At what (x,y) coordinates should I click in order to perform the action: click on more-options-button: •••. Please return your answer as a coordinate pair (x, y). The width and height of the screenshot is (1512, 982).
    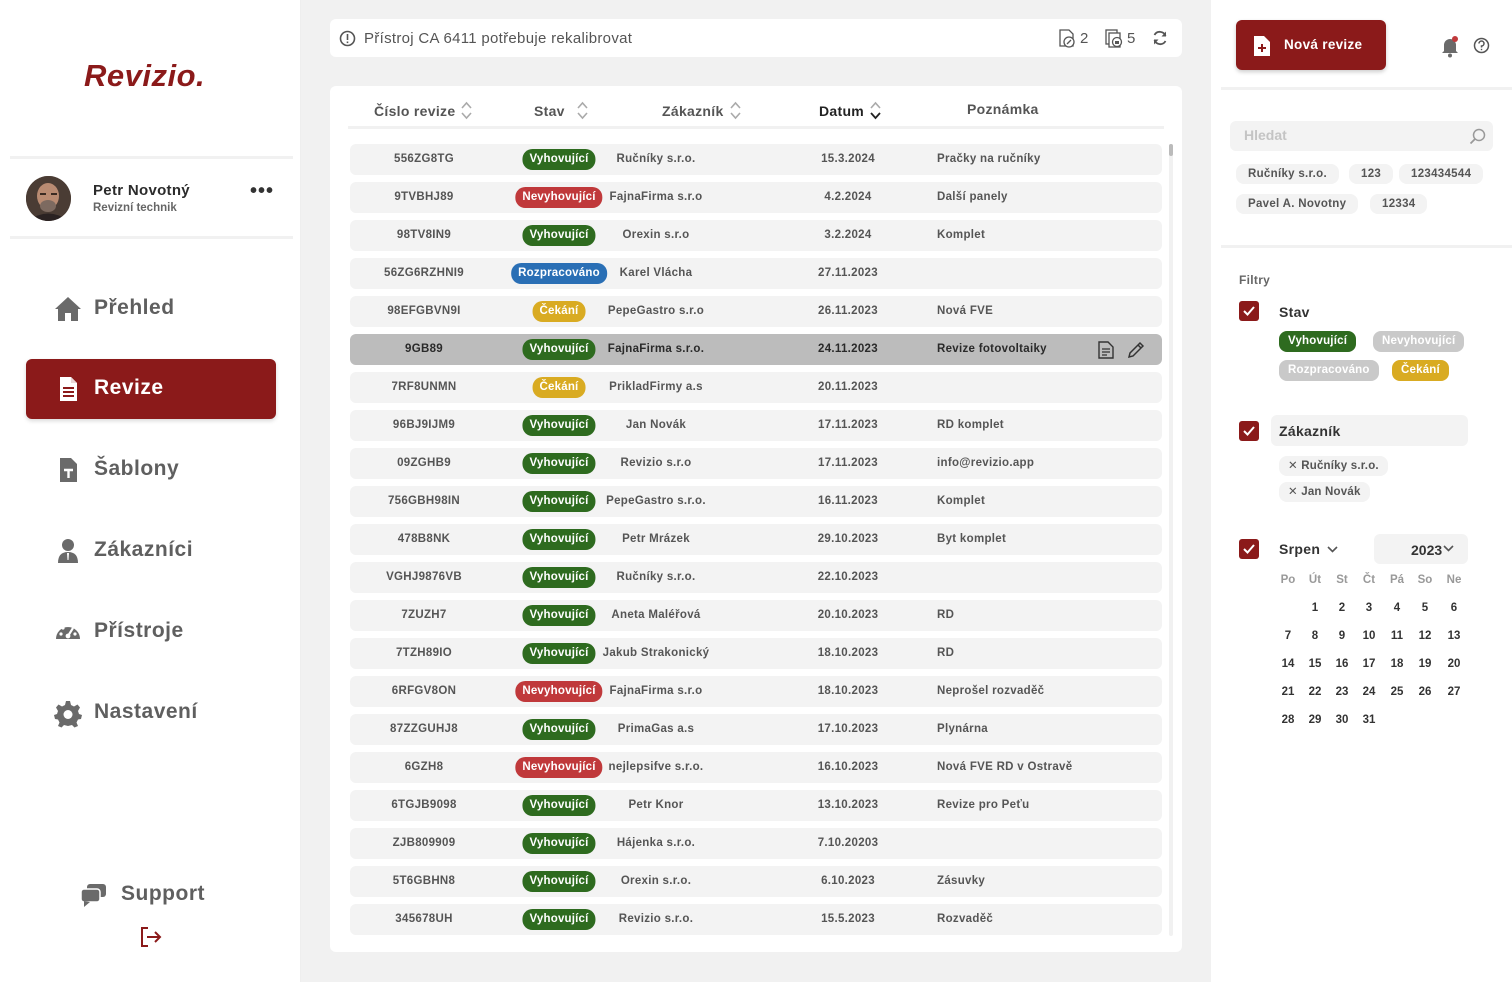
    Looking at the image, I should click on (262, 191).